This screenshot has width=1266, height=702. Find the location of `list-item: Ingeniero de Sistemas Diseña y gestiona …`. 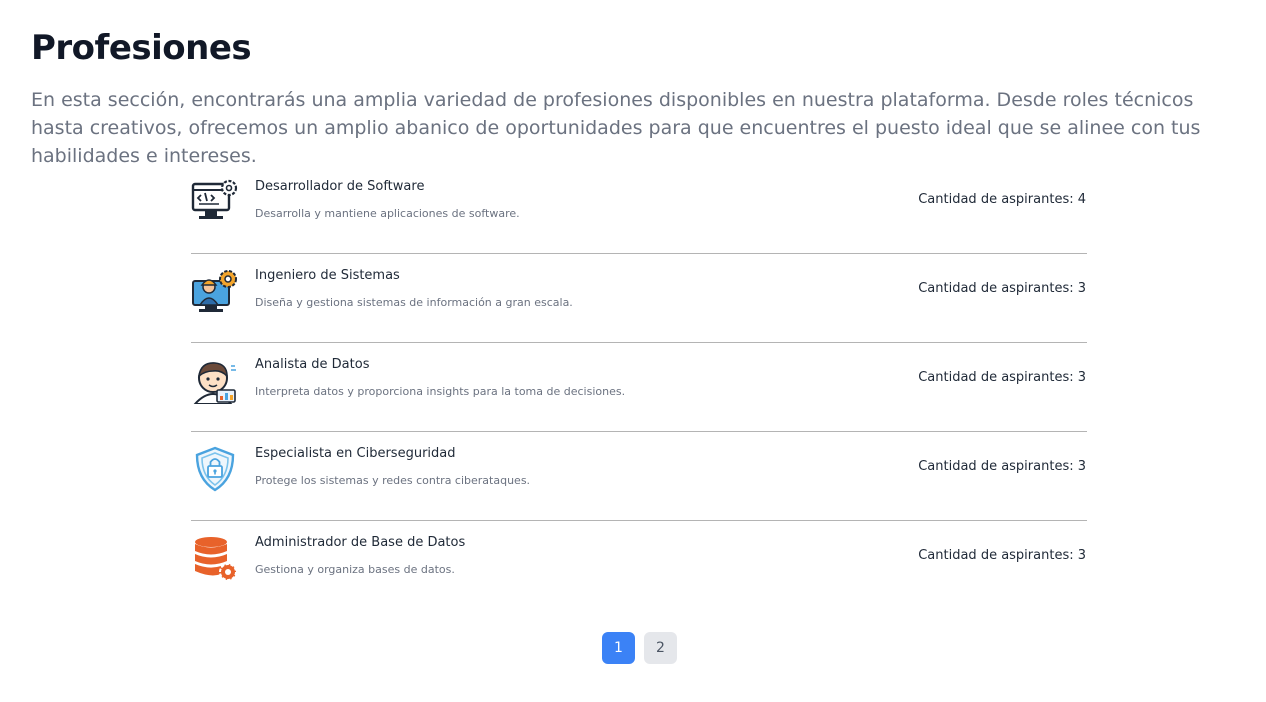

list-item: Ingeniero de Sistemas Diseña y gestiona … is located at coordinates (639, 298).